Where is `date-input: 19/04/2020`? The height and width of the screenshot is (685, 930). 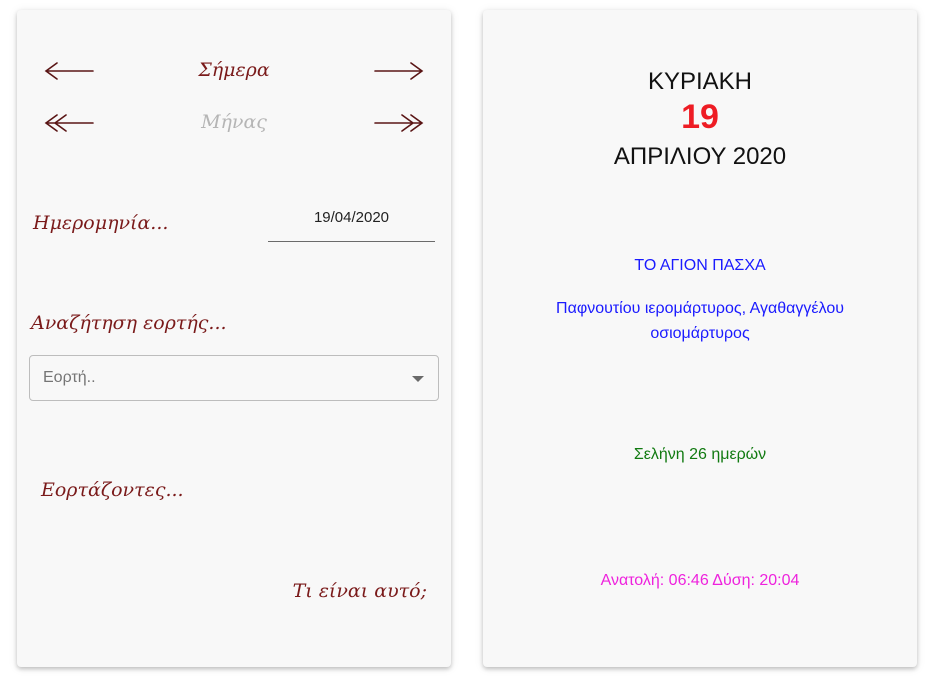 date-input: 19/04/2020 is located at coordinates (351, 224).